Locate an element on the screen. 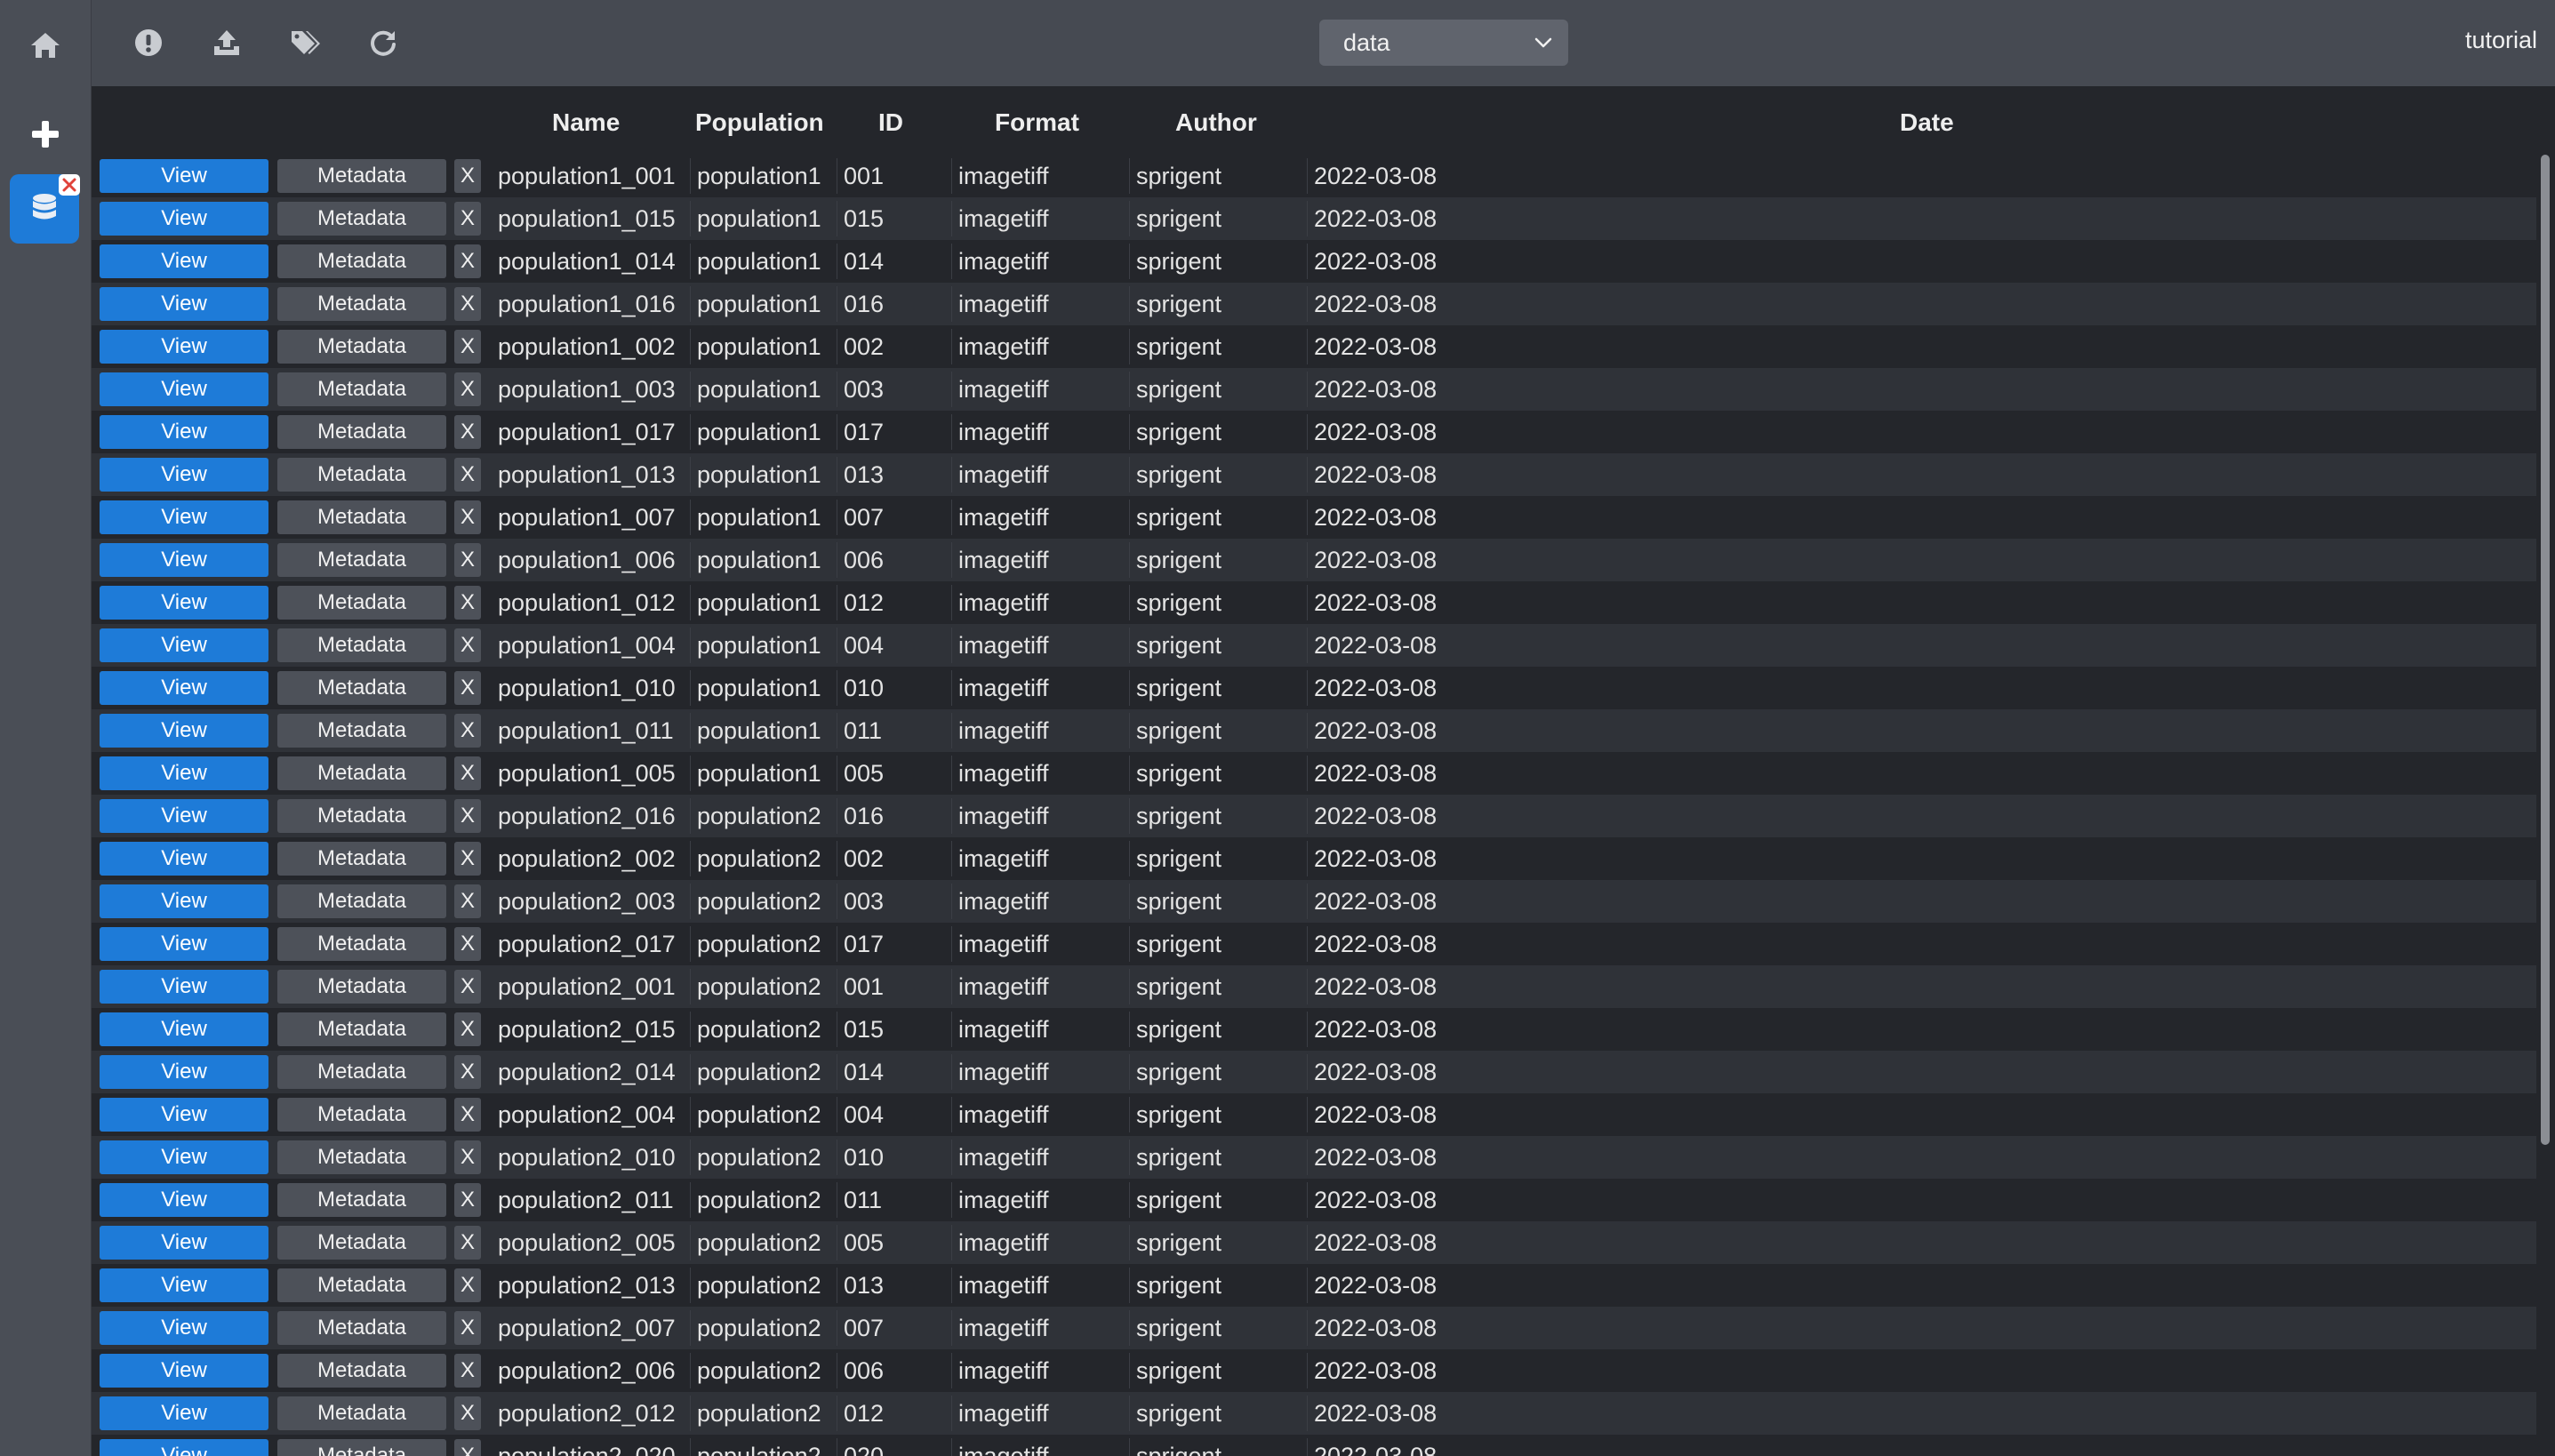 This screenshot has height=1456, width=2555. header-id: ID is located at coordinates (890, 122).